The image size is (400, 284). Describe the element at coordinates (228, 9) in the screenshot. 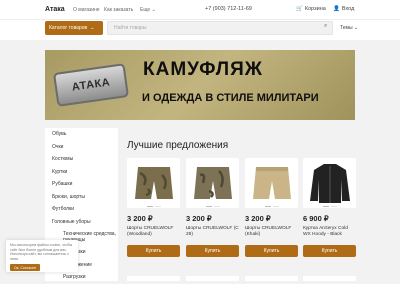

I see `phone-number: +7 (903) 712-11-69` at that location.